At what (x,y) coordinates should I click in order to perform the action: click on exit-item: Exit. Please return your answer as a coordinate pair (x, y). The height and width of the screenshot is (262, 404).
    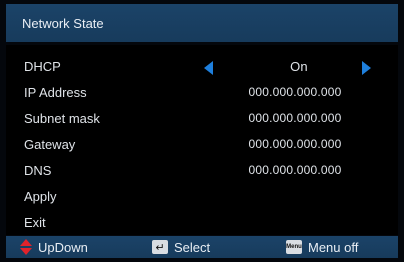
    Looking at the image, I should click on (202, 222).